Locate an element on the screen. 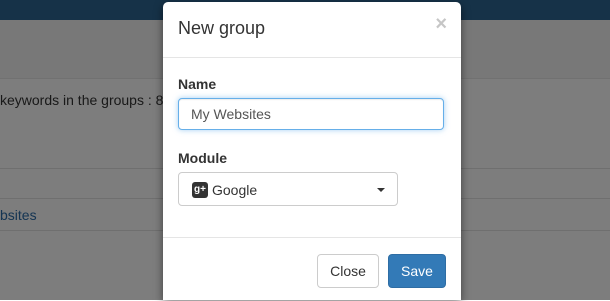  name-label: Name is located at coordinates (197, 84).